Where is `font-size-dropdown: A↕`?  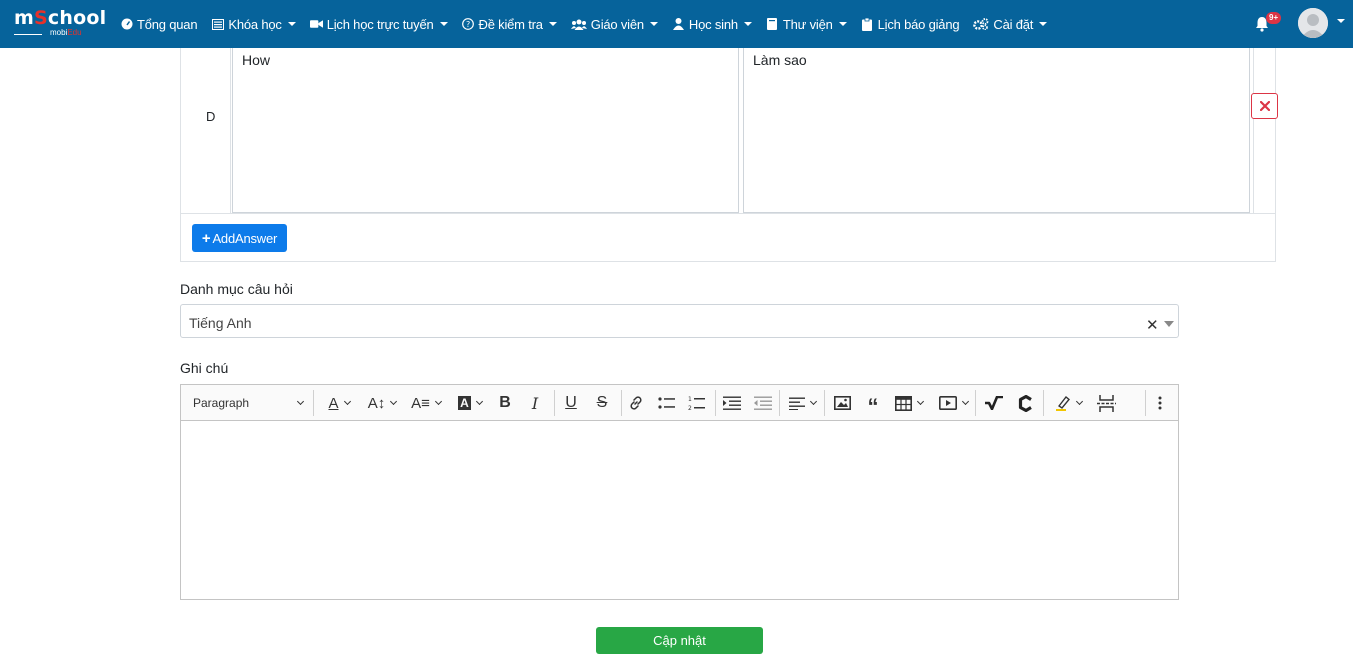
font-size-dropdown: A↕ is located at coordinates (382, 403).